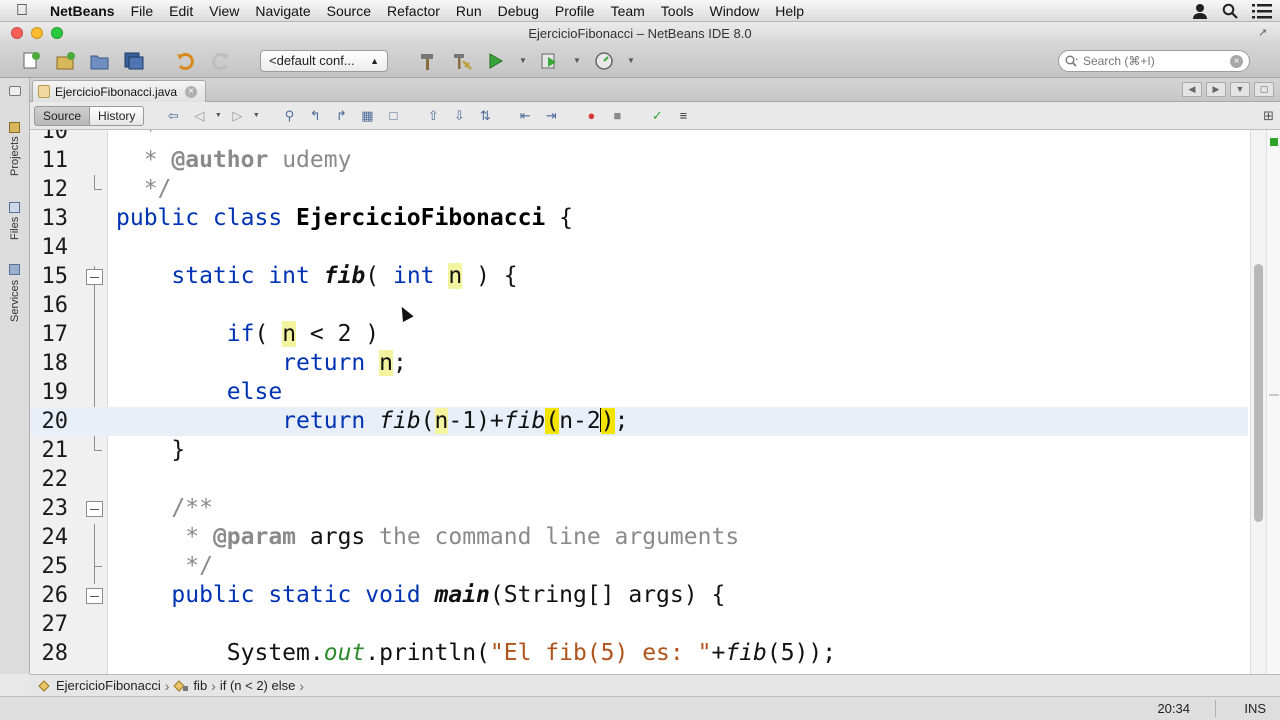  What do you see at coordinates (44, 685) in the screenshot?
I see `class-icon` at bounding box center [44, 685].